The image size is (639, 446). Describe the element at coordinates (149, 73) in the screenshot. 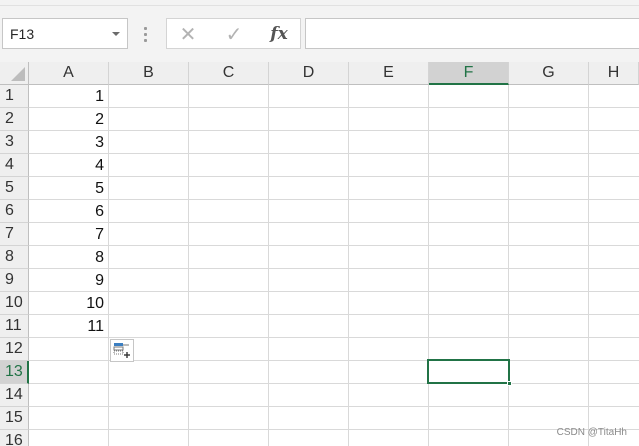

I see `column-header-b: B` at that location.